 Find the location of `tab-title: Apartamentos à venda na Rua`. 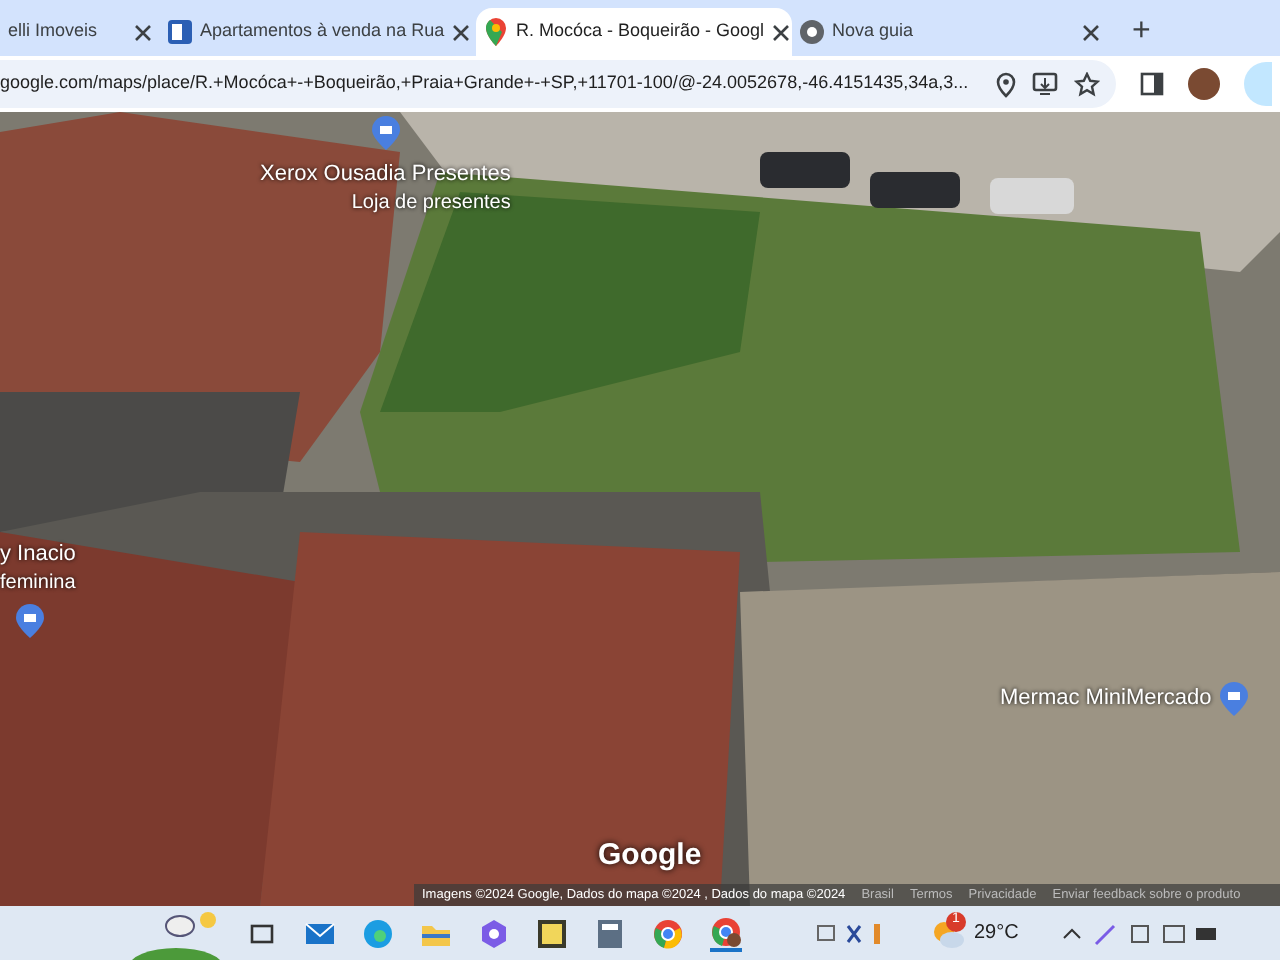

tab-title: Apartamentos à venda na Rua is located at coordinates (322, 31).